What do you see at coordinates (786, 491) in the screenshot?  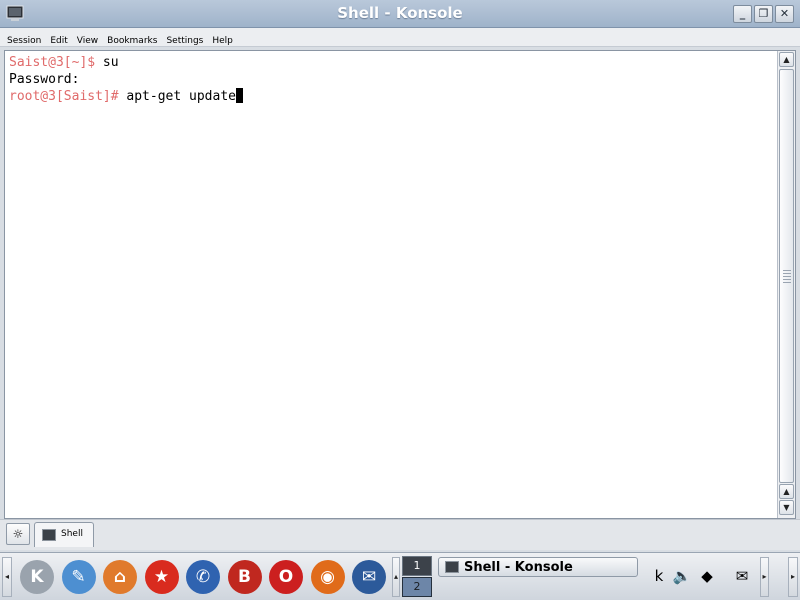 I see `scroll-down-arrow-icon: ▲` at bounding box center [786, 491].